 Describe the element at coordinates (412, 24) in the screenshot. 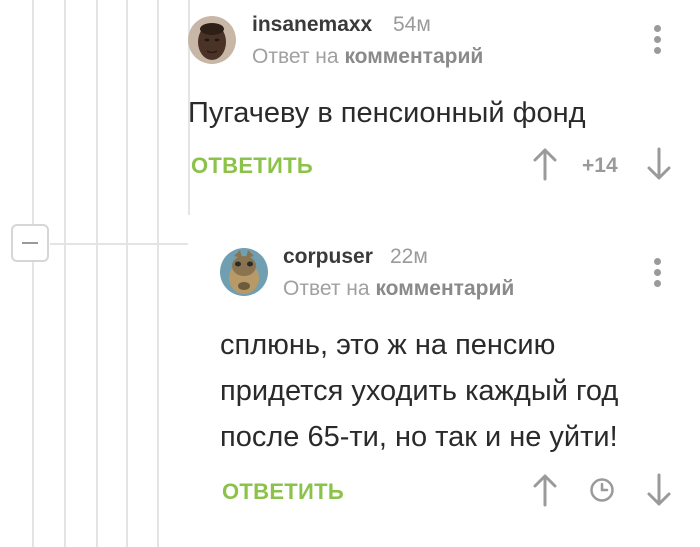

I see `comment-time: 54м` at that location.